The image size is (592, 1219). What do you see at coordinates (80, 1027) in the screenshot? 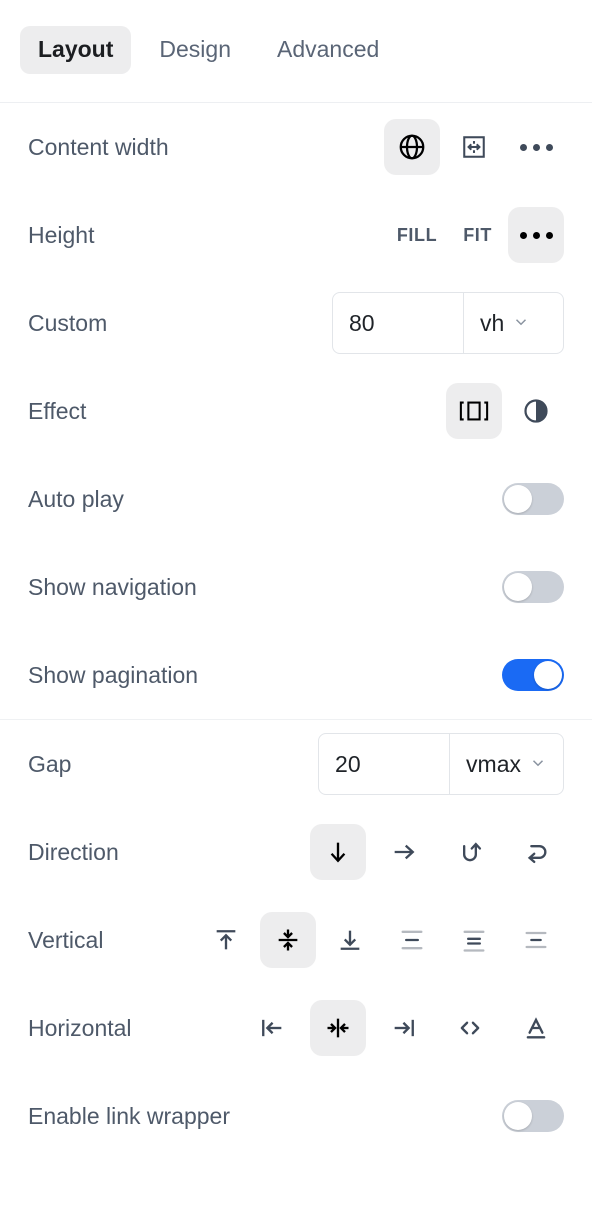
I see `label-horizontal: Horizontal` at bounding box center [80, 1027].